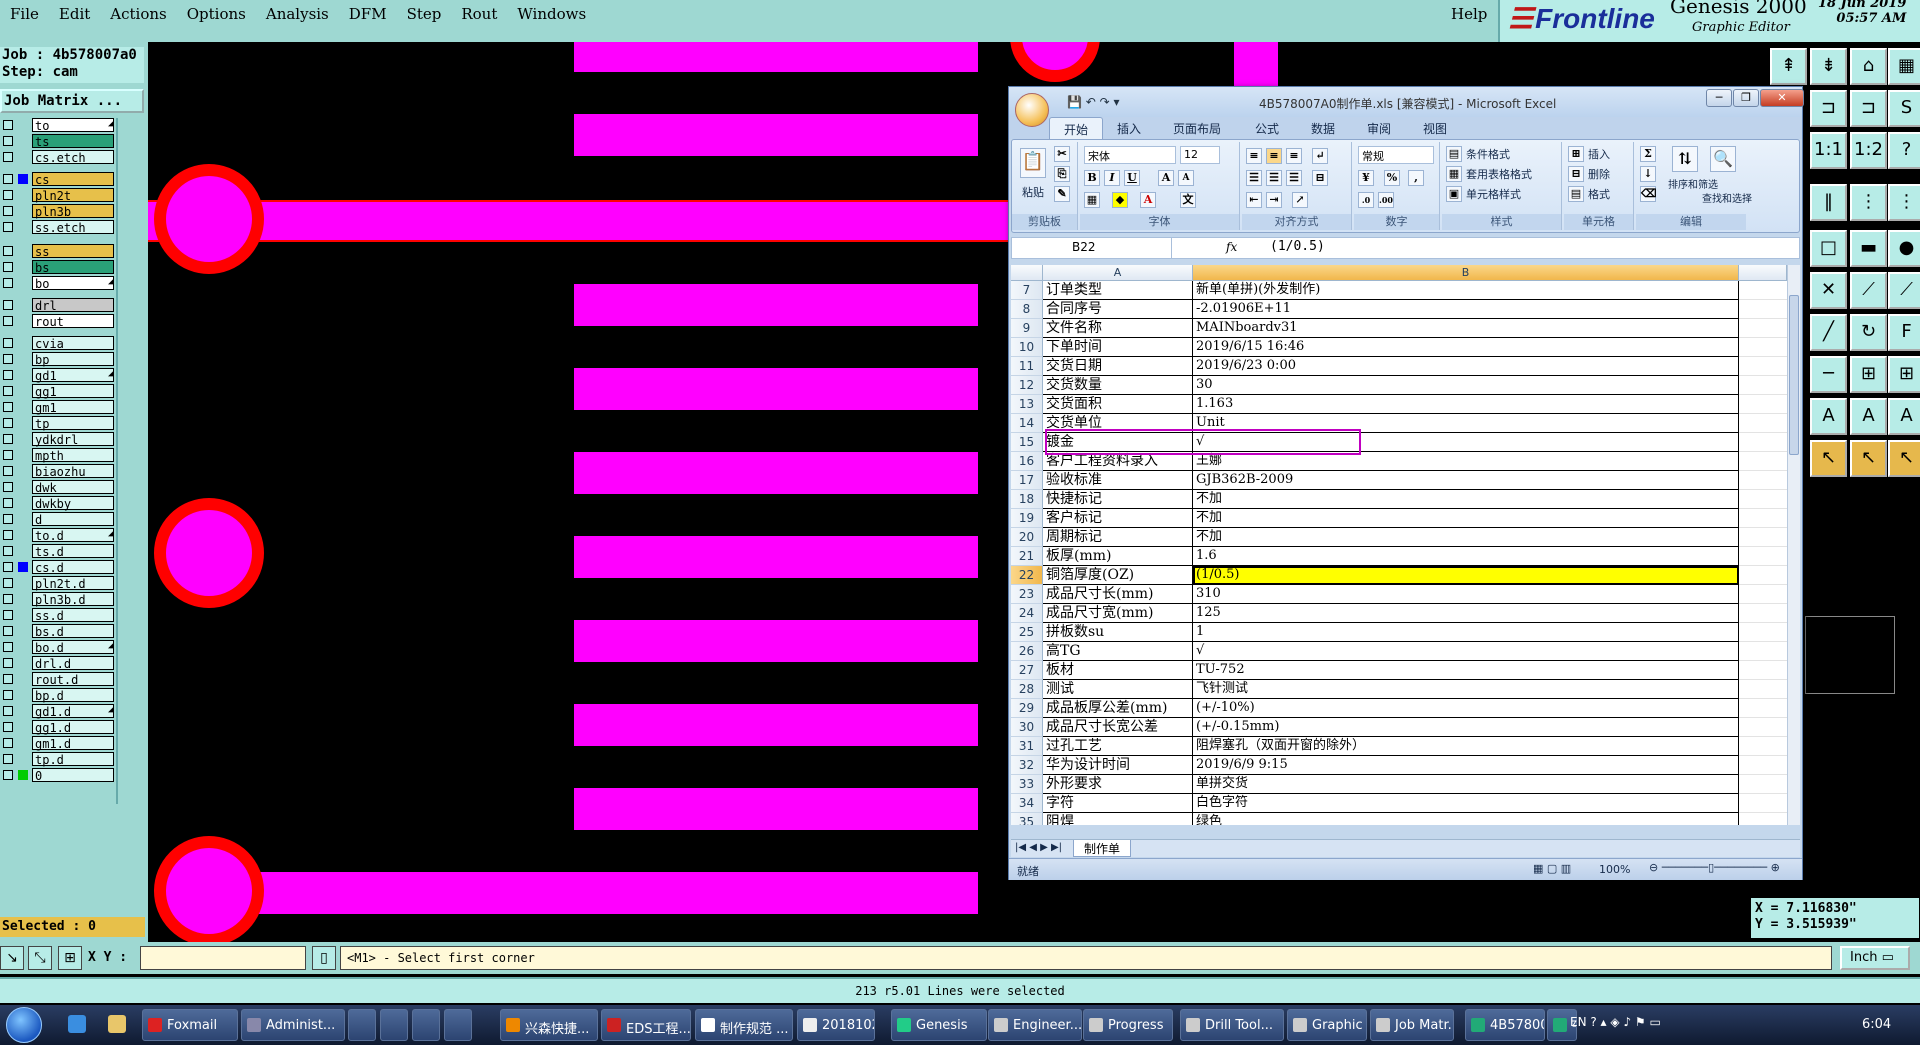  What do you see at coordinates (1062, 194) in the screenshot?
I see `format-painter-icon: ✎` at bounding box center [1062, 194].